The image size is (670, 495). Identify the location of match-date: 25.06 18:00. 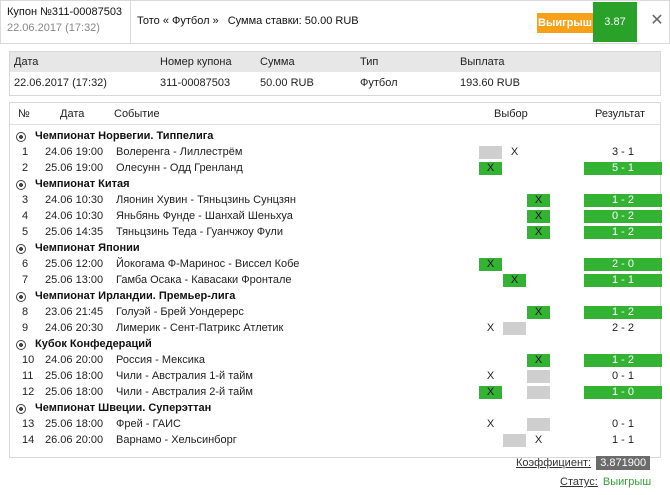
(74, 424).